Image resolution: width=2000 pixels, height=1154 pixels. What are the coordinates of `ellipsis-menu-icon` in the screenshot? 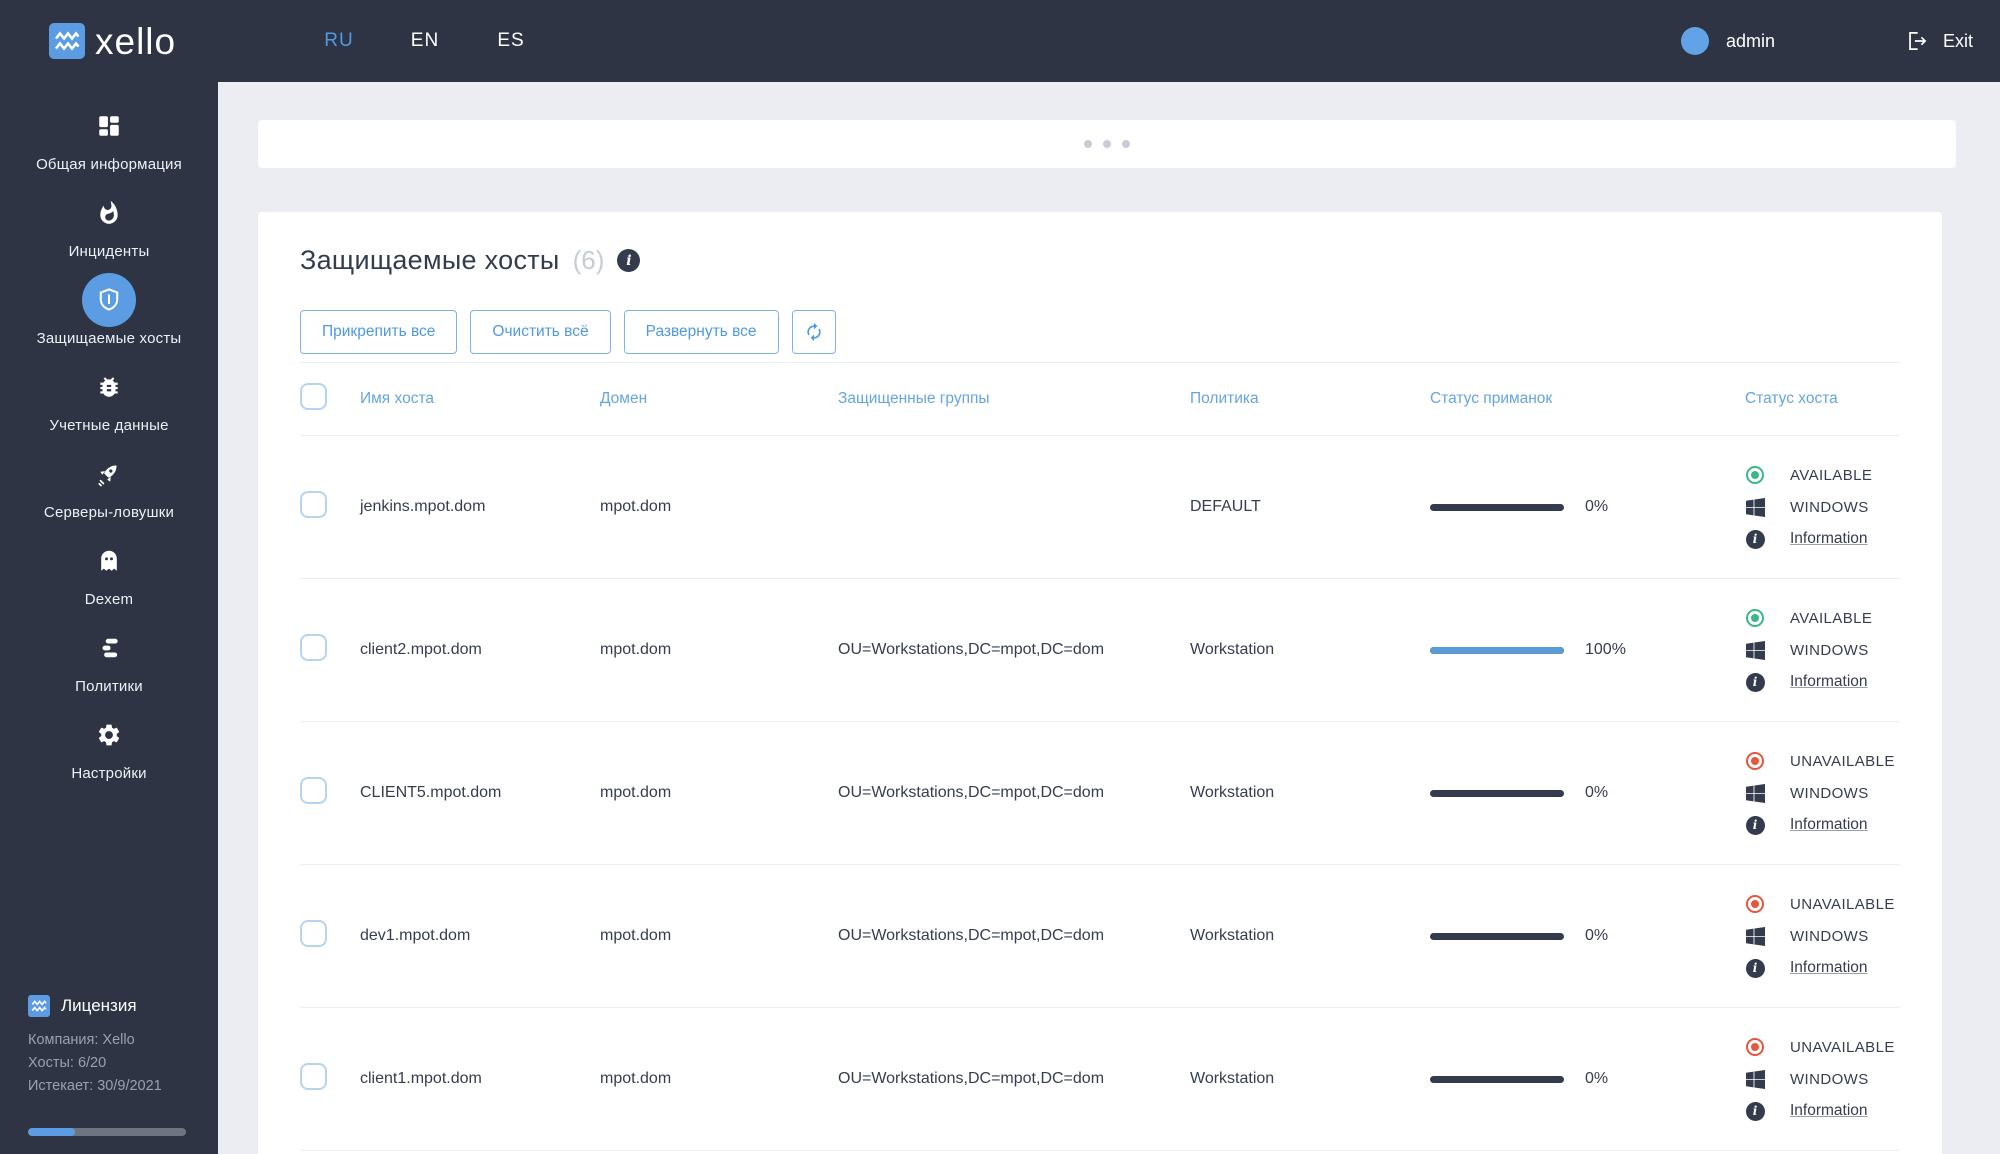 It's located at (1107, 144).